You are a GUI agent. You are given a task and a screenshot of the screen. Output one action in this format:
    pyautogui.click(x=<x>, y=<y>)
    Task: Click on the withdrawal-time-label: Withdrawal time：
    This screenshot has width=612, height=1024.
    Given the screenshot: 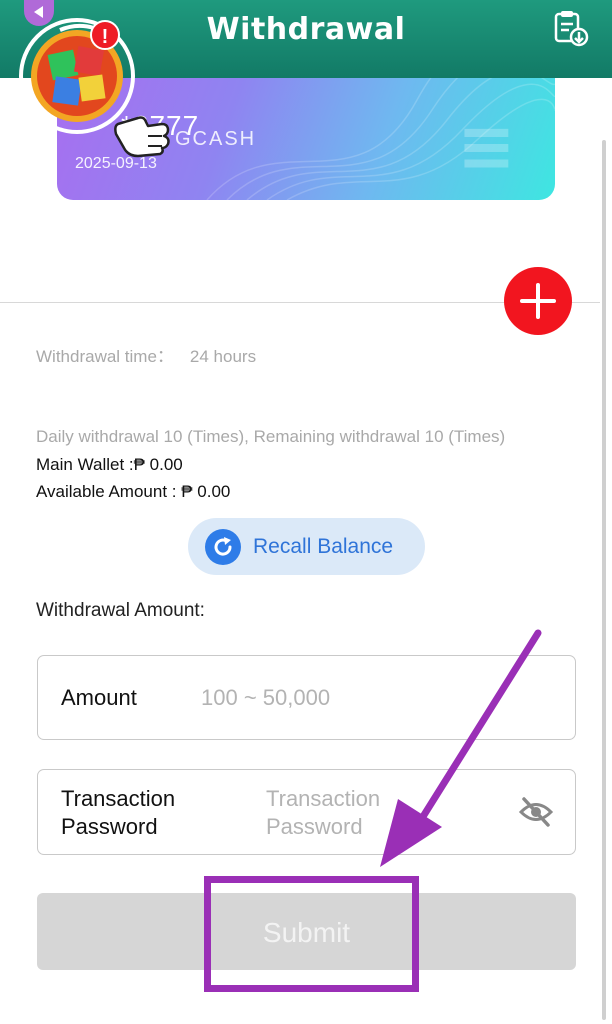 What is the action you would take?
    pyautogui.click(x=105, y=356)
    